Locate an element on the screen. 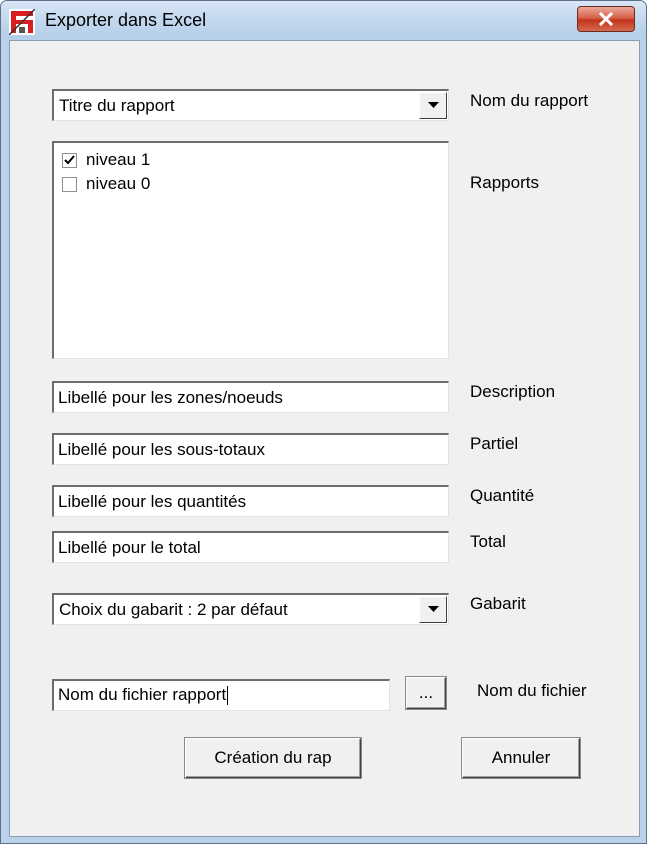  description-label: Description is located at coordinates (513, 391).